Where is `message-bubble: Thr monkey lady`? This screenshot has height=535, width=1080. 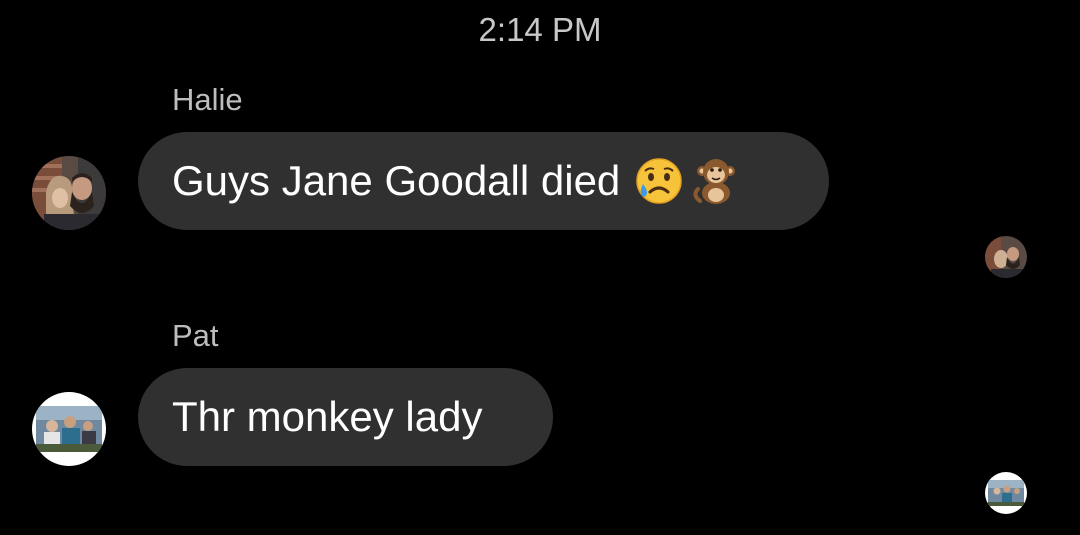 message-bubble: Thr monkey lady is located at coordinates (345, 417).